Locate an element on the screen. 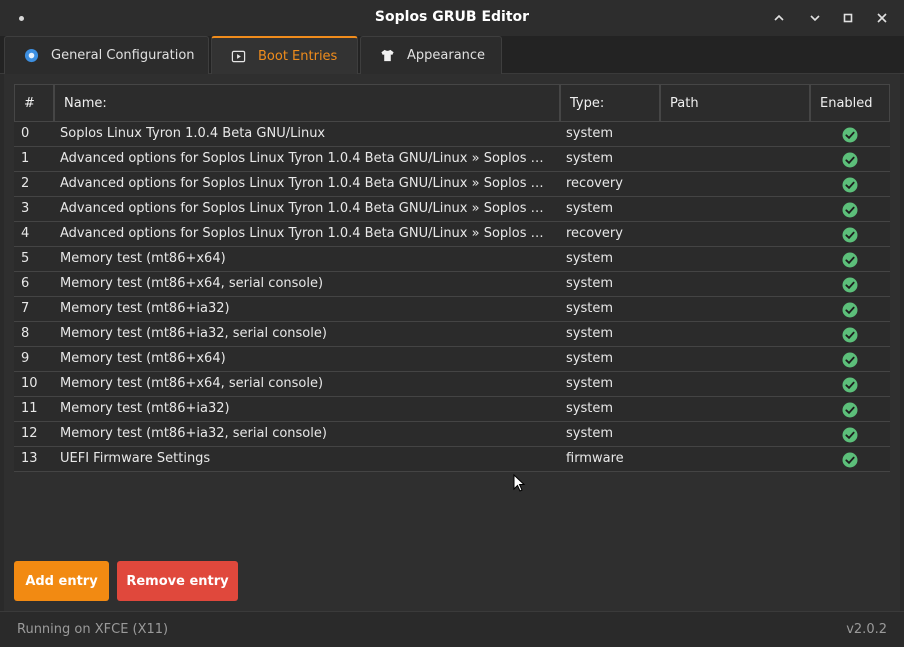  table-header: # Name: Type: Path Enabled is located at coordinates (452, 103).